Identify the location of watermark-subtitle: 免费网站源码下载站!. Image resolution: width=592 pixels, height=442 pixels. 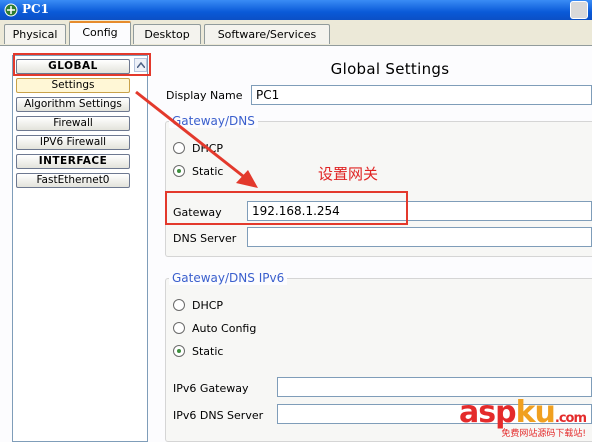
(543, 434).